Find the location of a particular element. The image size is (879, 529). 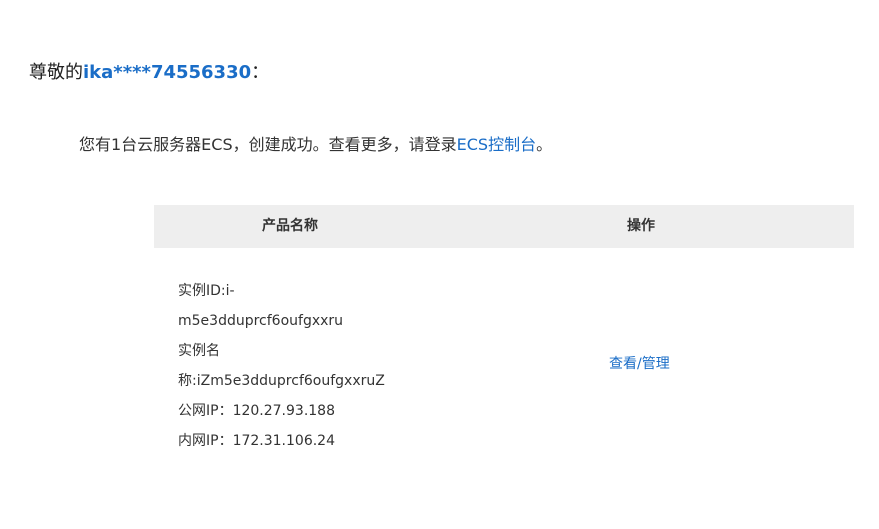

message-text: 您有1台云服务器ECS，创建成功。查看更多，请登录 is located at coordinates (268, 144).